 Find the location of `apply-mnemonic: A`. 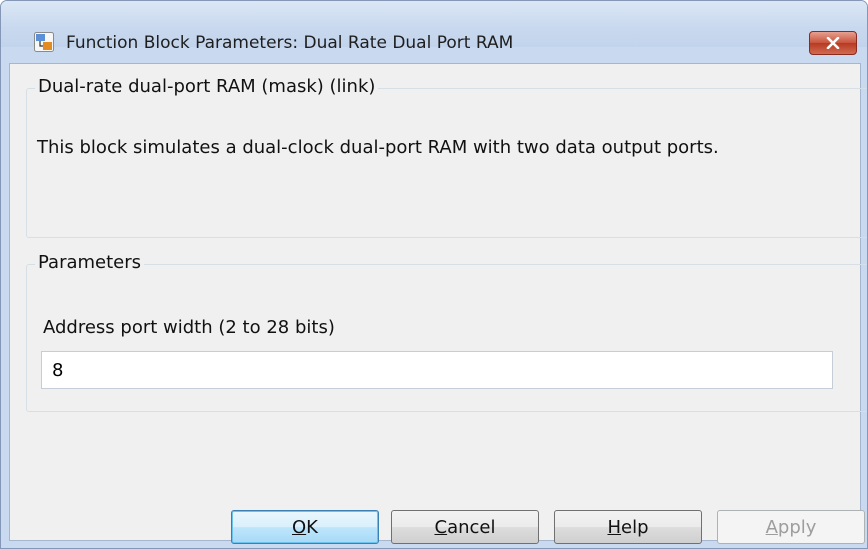

apply-mnemonic: A is located at coordinates (771, 527).